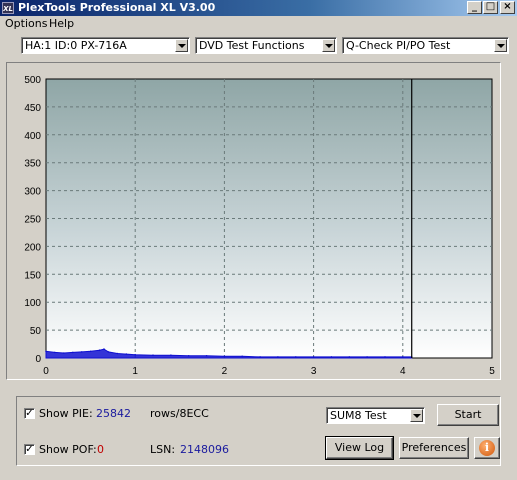 This screenshot has height=480, width=517. Describe the element at coordinates (38, 359) in the screenshot. I see `y-tick-label: 0` at that location.